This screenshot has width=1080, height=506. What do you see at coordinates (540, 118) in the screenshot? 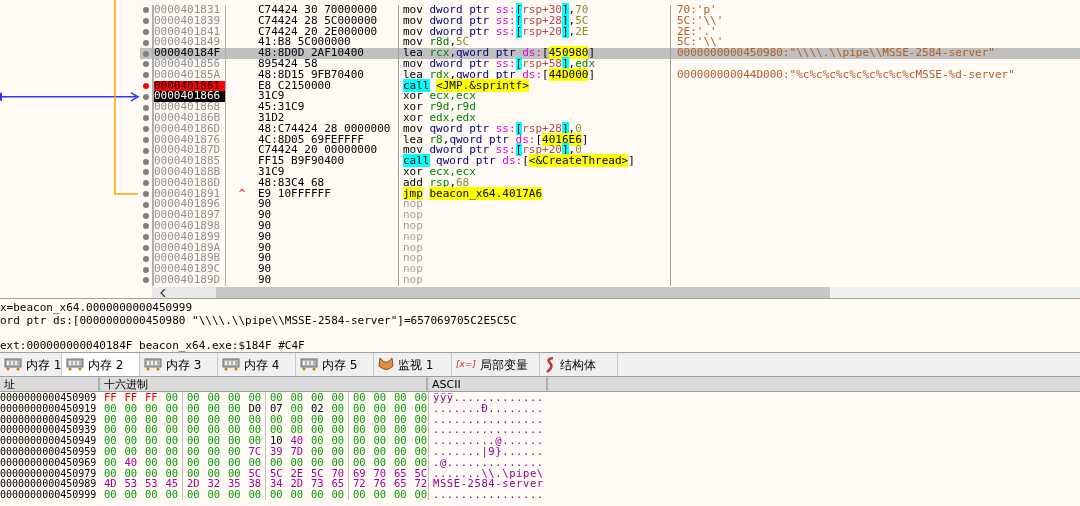
I see `disasm-row: 000040186B 31D2 xor edx,edx` at bounding box center [540, 118].